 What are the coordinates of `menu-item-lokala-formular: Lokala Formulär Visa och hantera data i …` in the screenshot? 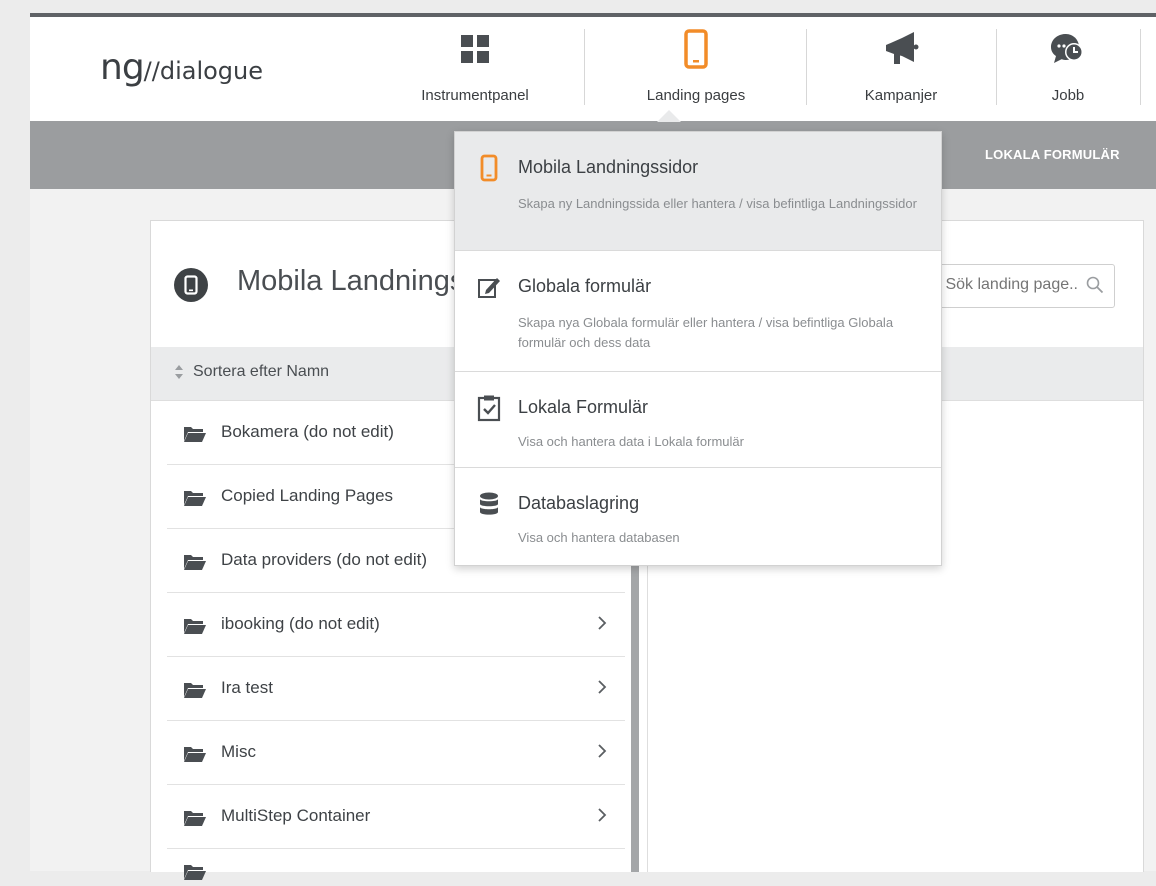 It's located at (698, 420).